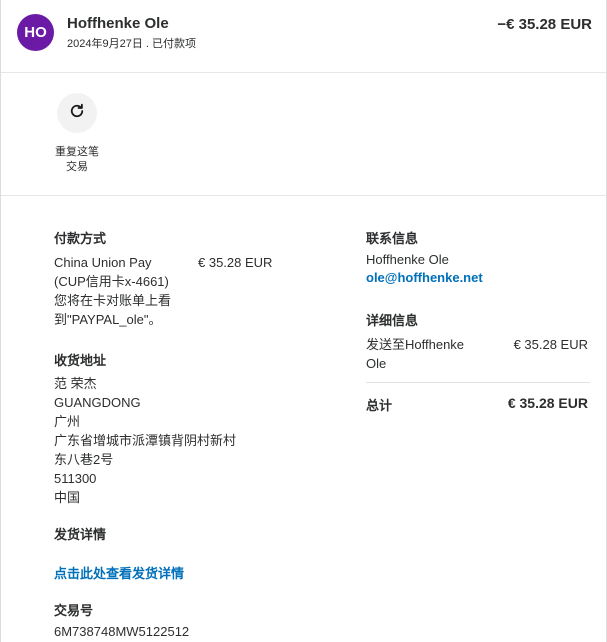 This screenshot has height=642, width=607. Describe the element at coordinates (80, 534) in the screenshot. I see `shipping-details-heading: 发货详情` at that location.